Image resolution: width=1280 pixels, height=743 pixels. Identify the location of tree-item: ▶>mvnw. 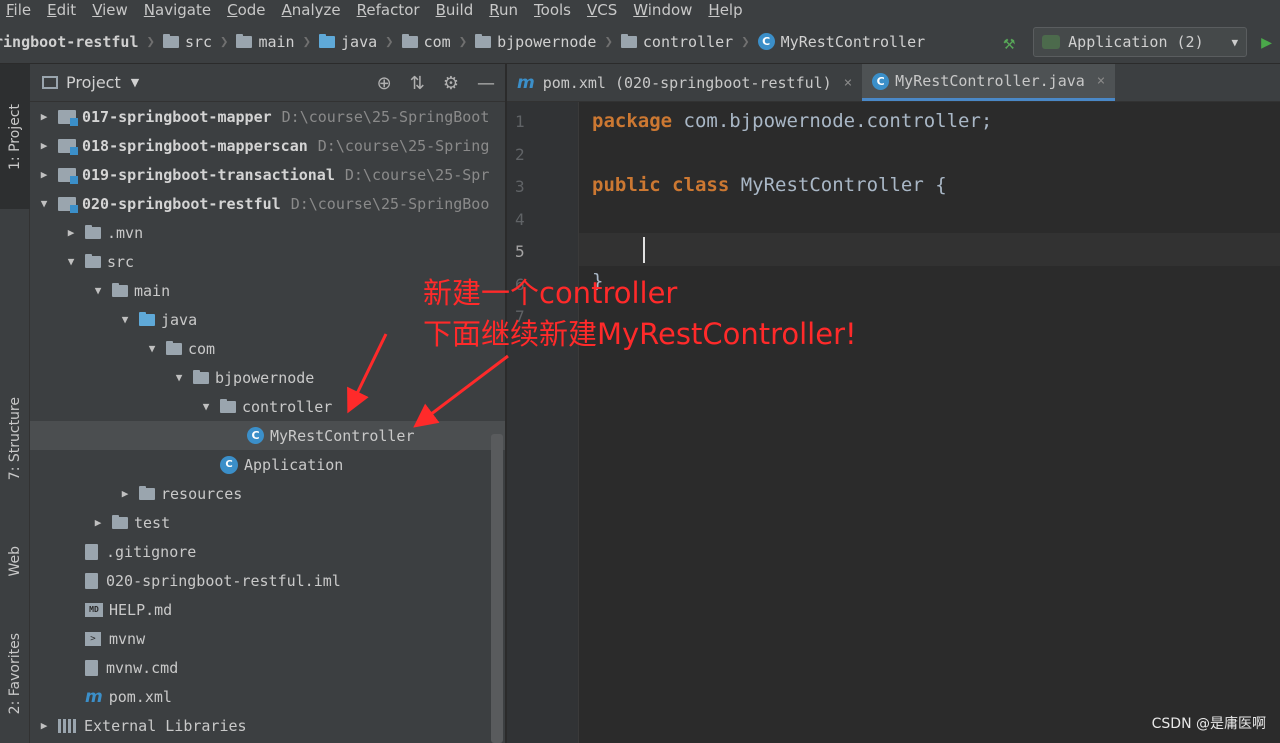
(267, 638).